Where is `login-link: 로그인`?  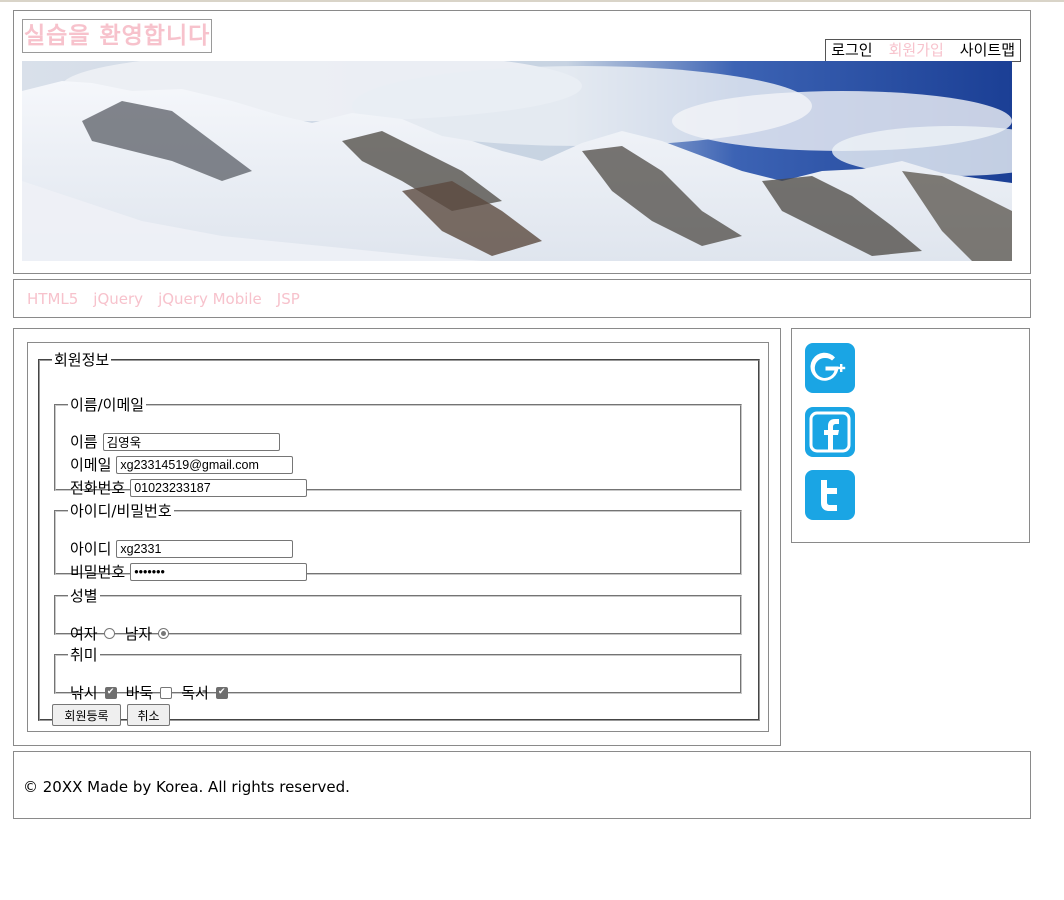 login-link: 로그인 is located at coordinates (851, 50).